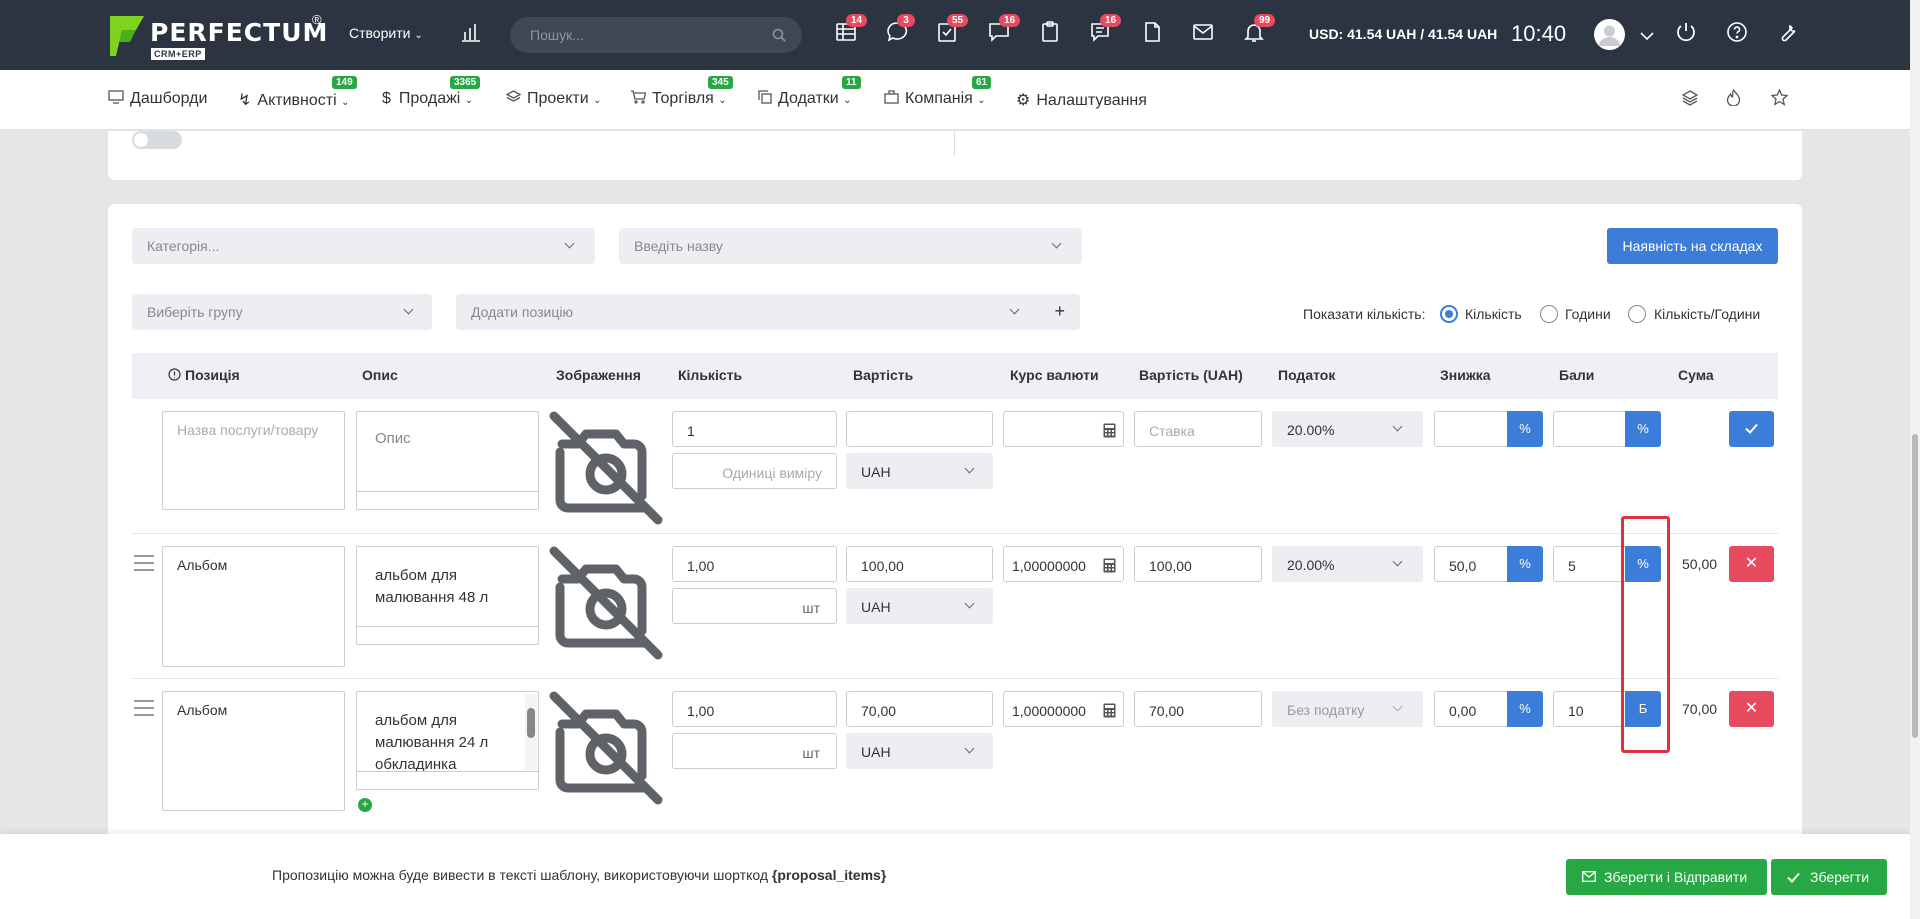 This screenshot has height=919, width=1920. Describe the element at coordinates (1105, 31) in the screenshot. I see `notes-icon: 16` at that location.